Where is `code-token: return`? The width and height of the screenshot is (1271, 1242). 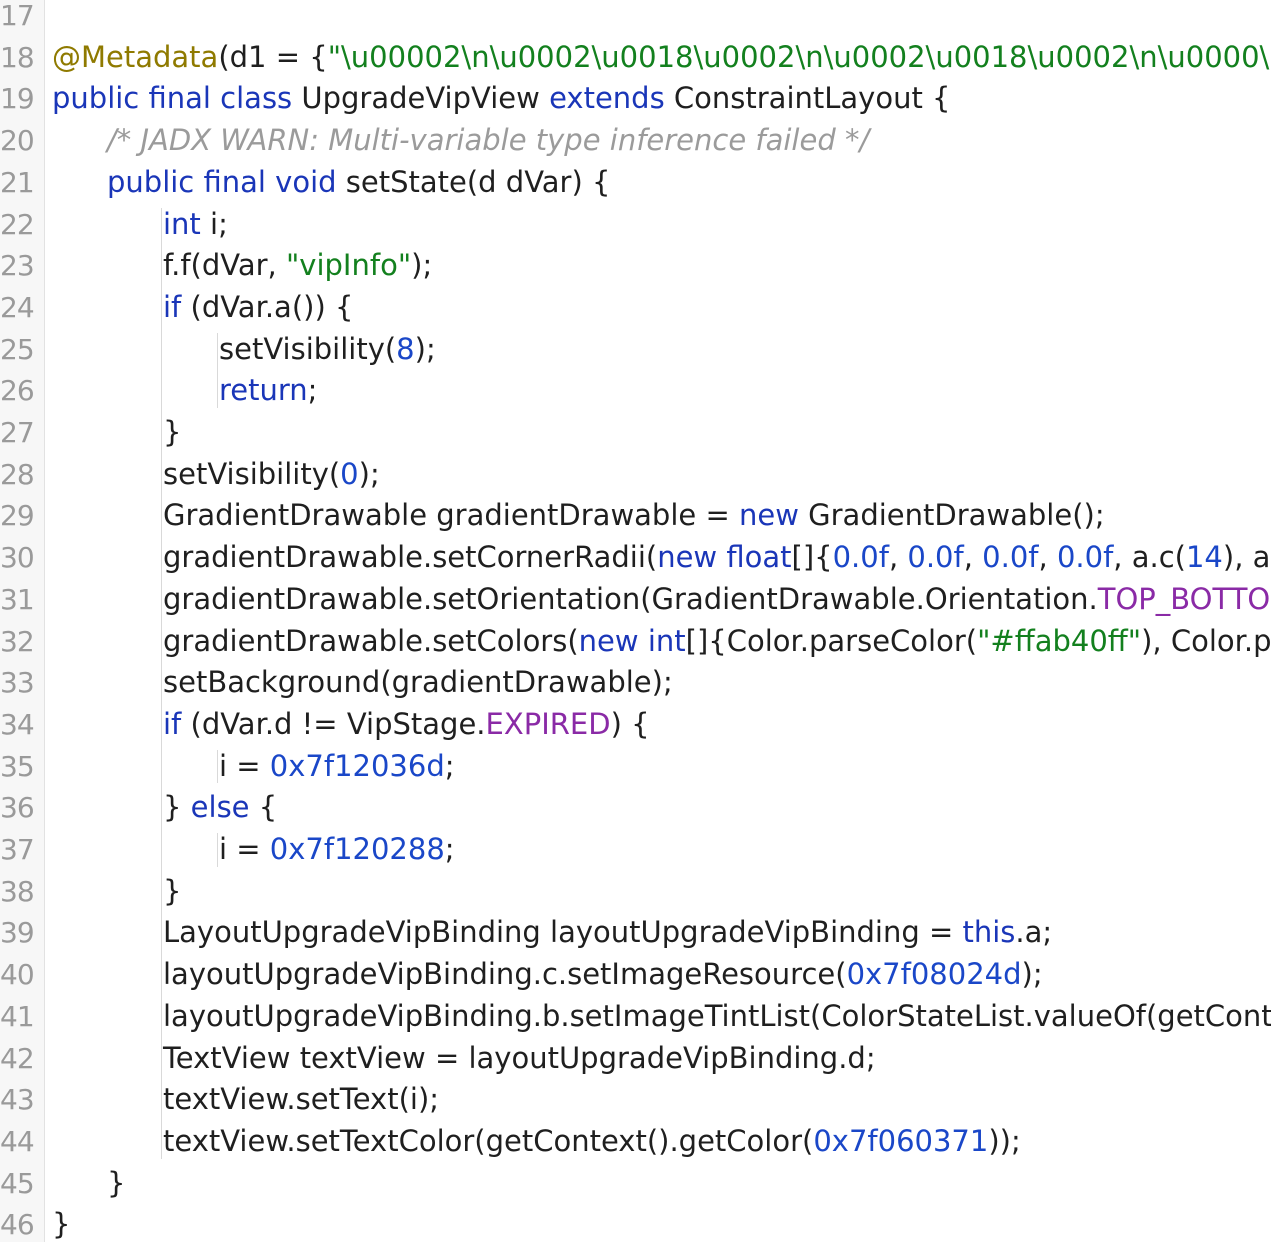
code-token: return is located at coordinates (263, 390).